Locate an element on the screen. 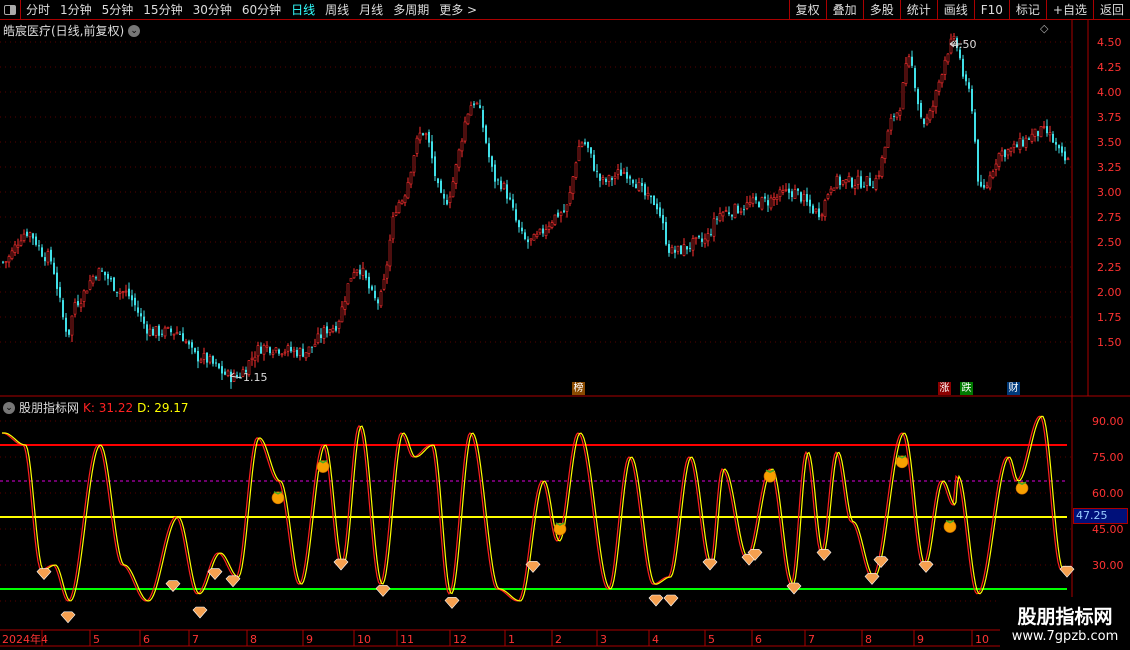  date-axis-label: 9 is located at coordinates (920, 639).